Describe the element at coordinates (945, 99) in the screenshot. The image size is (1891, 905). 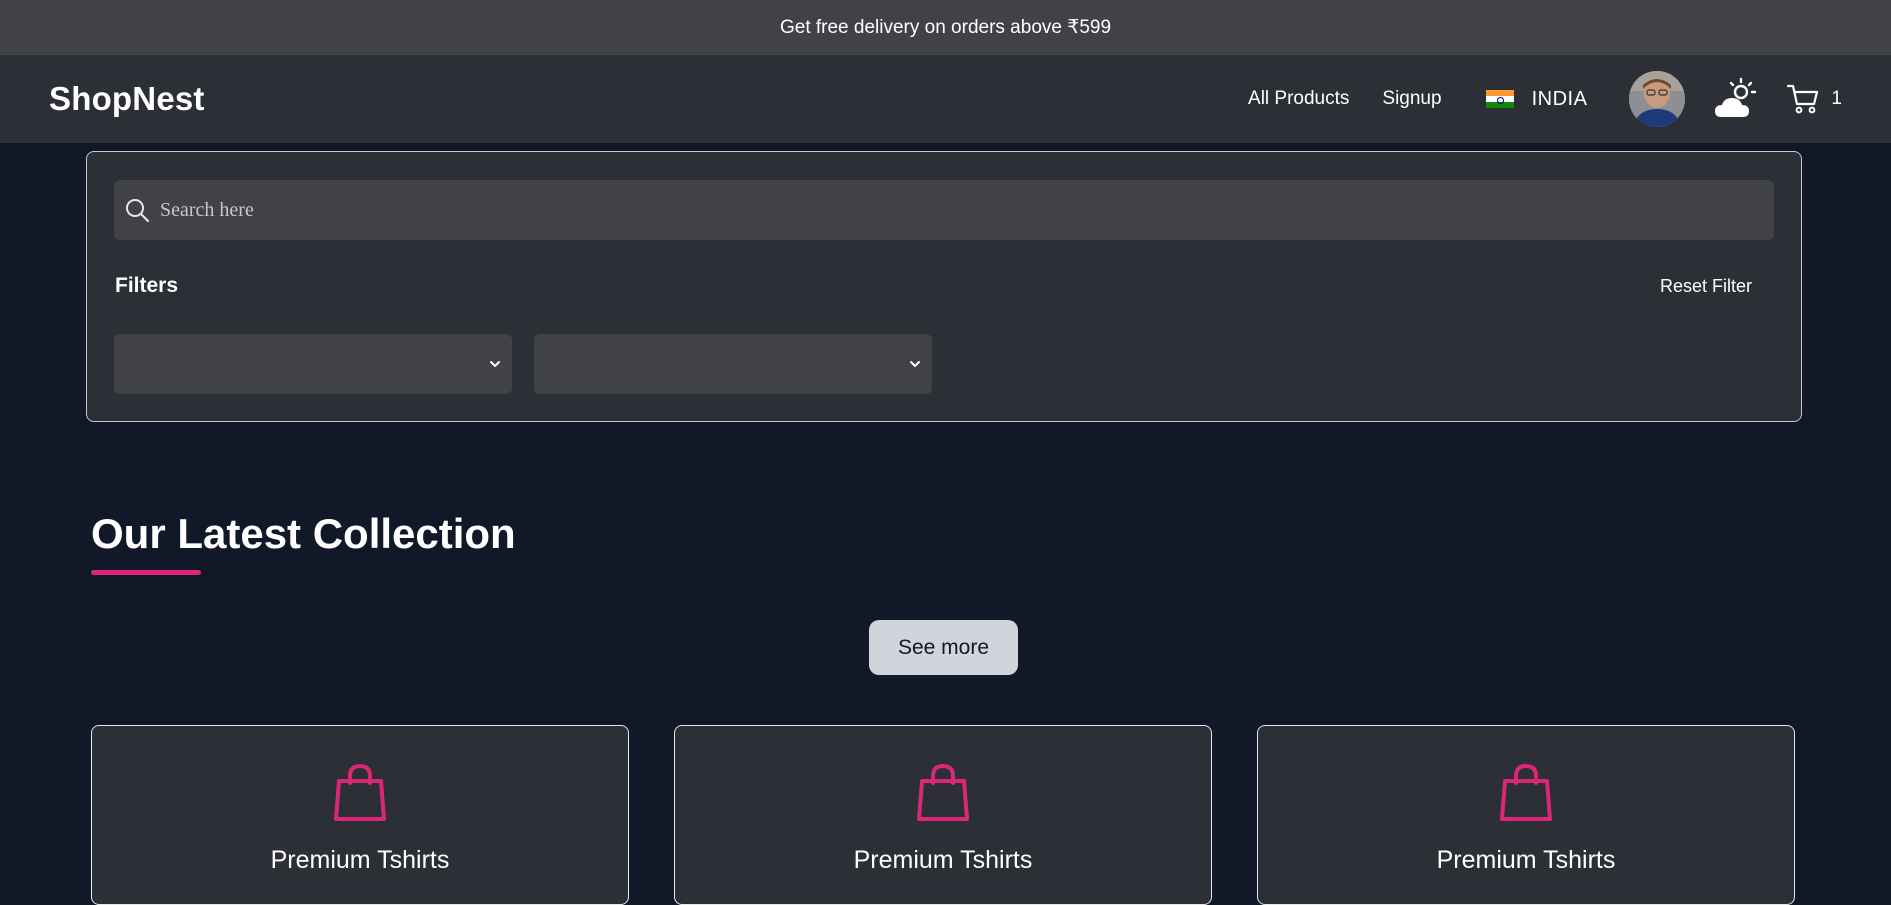
I see `navbar: ShopNest All Products Signup INDIA 1` at that location.